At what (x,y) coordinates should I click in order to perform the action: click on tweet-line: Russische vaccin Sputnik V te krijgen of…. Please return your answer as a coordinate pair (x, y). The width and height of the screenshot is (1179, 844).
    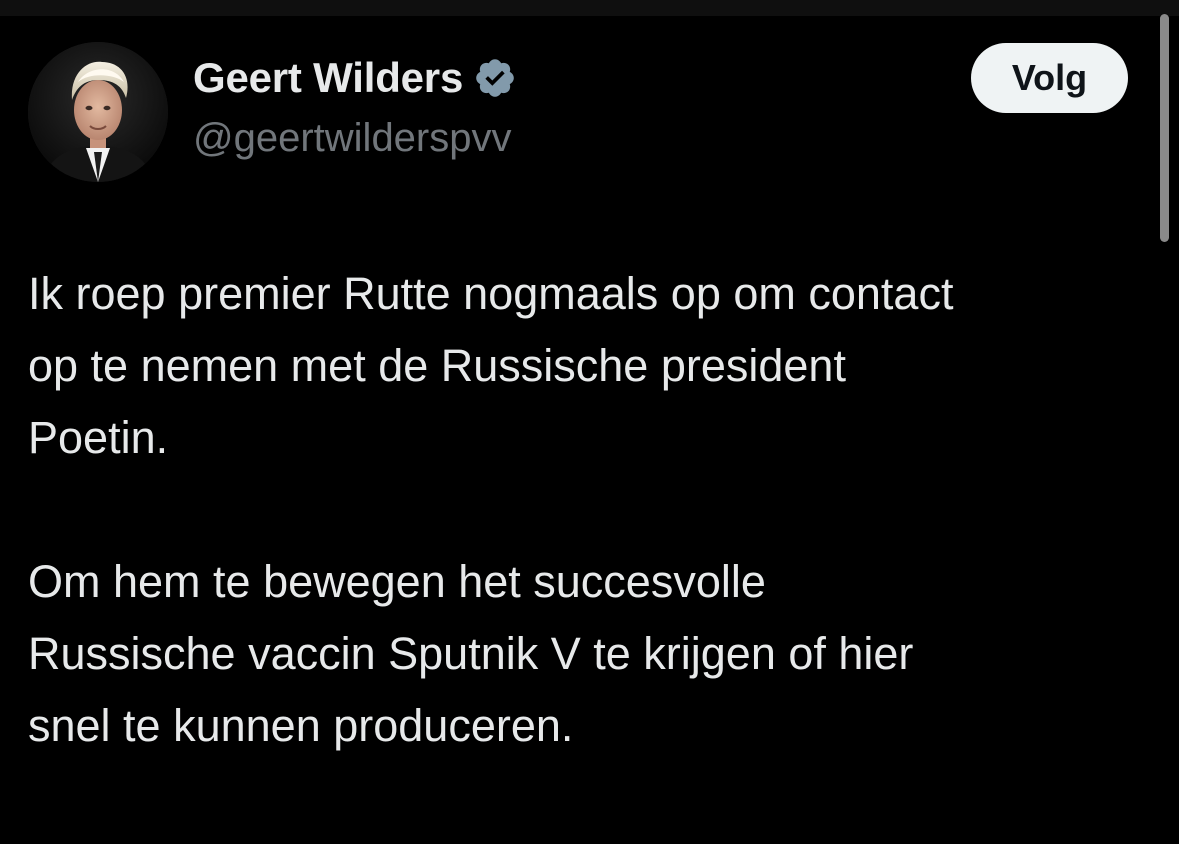
    Looking at the image, I should click on (471, 653).